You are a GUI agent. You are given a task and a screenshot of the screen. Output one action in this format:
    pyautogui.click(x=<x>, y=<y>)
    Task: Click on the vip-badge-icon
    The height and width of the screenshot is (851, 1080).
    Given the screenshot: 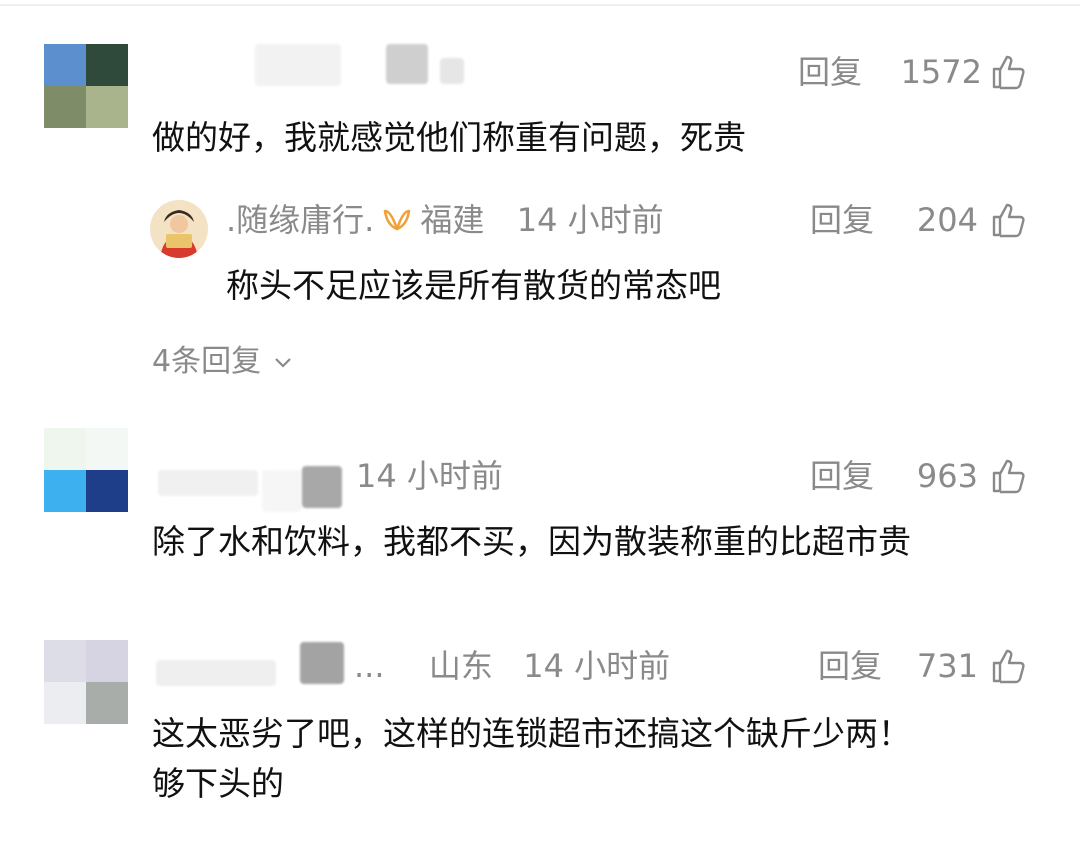 What is the action you would take?
    pyautogui.click(x=397, y=220)
    